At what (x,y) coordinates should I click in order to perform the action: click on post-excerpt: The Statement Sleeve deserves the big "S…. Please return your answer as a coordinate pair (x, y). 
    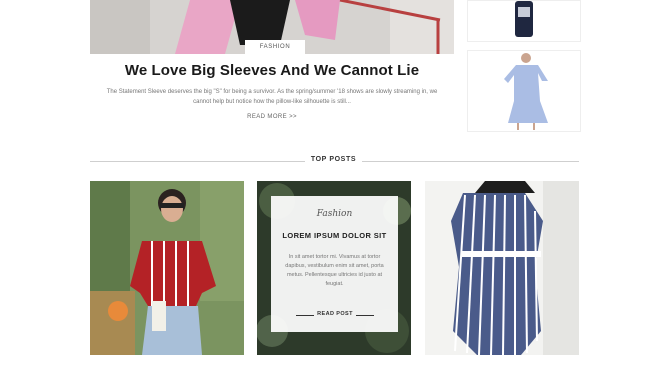
    Looking at the image, I should click on (272, 97).